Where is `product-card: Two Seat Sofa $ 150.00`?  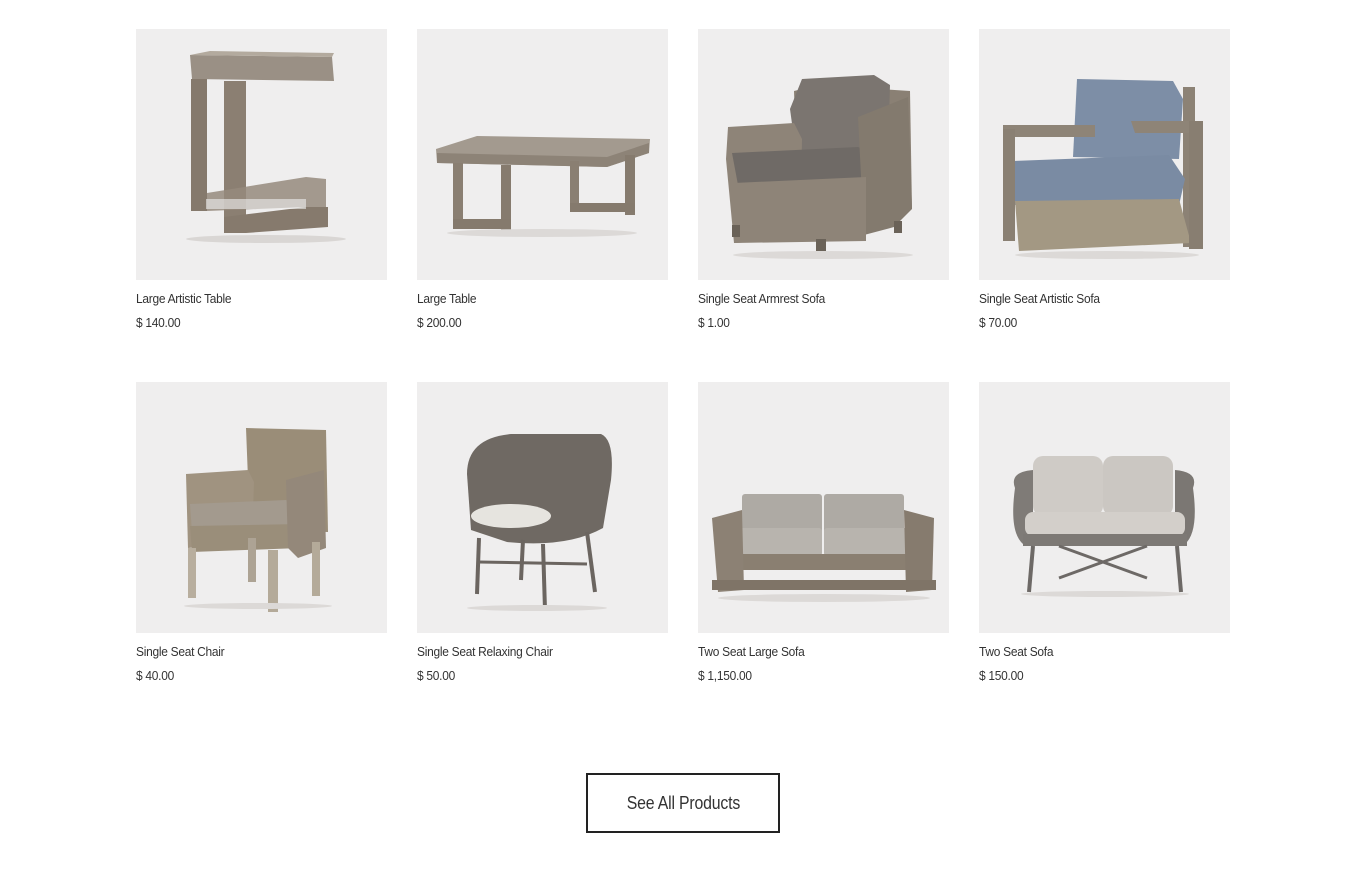 product-card: Two Seat Sofa $ 150.00 is located at coordinates (1104, 558).